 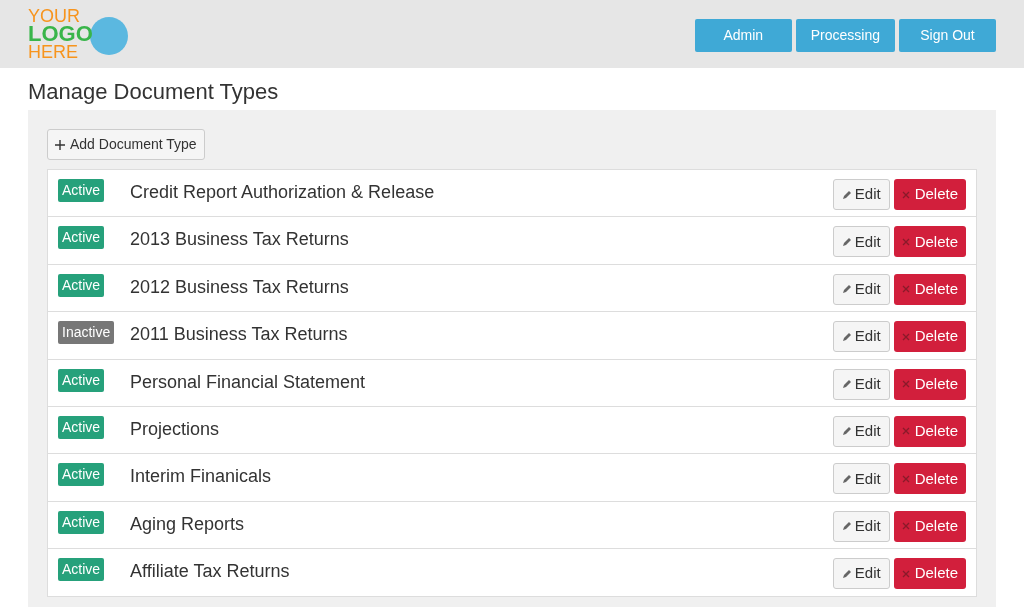 I want to click on add-button: Add Document Type, so click(x=126, y=144).